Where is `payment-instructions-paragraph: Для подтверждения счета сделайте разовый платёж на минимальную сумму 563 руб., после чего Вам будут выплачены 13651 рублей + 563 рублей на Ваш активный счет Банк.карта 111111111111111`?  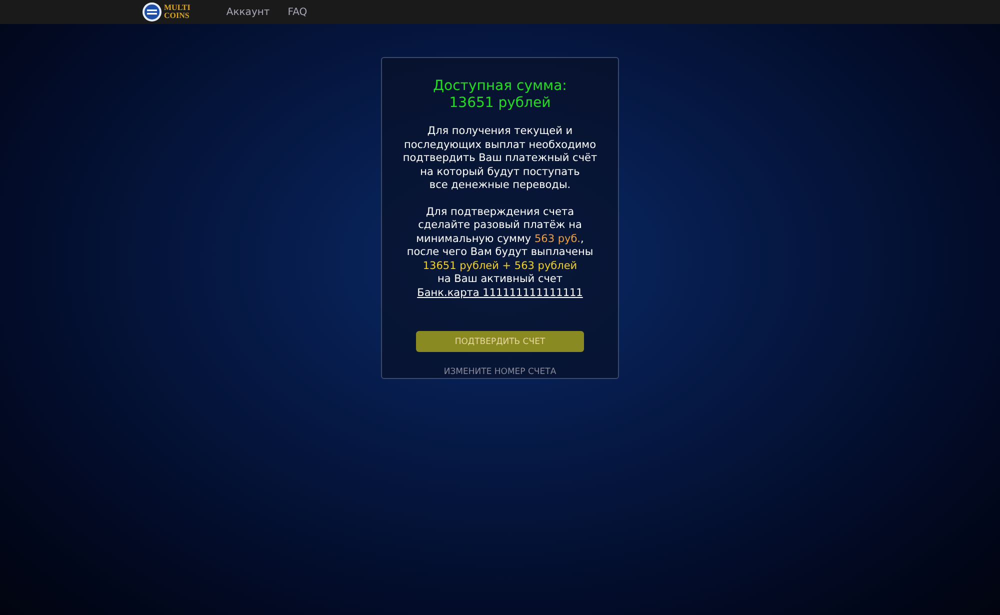 payment-instructions-paragraph: Для подтверждения счета сделайте разовый платёж на минимальную сумму 563 руб., после чего Вам будут выплачены 13651 рублей + 563 рублей на Ваш активный счет Банк.карта 111111111111111 is located at coordinates (500, 253).